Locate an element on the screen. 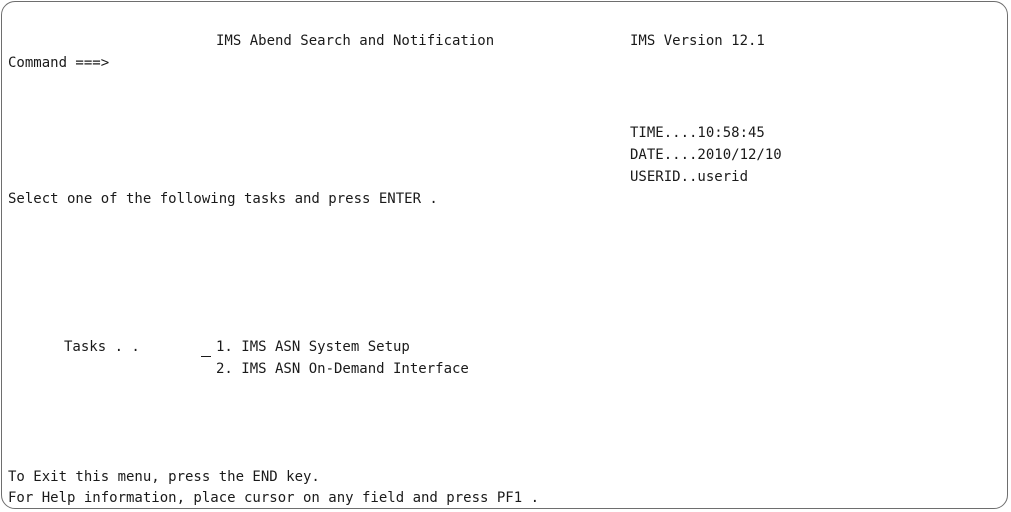  task-option-on-demand-interface: 2. IMS ASN On-Demand Interface is located at coordinates (342, 369).